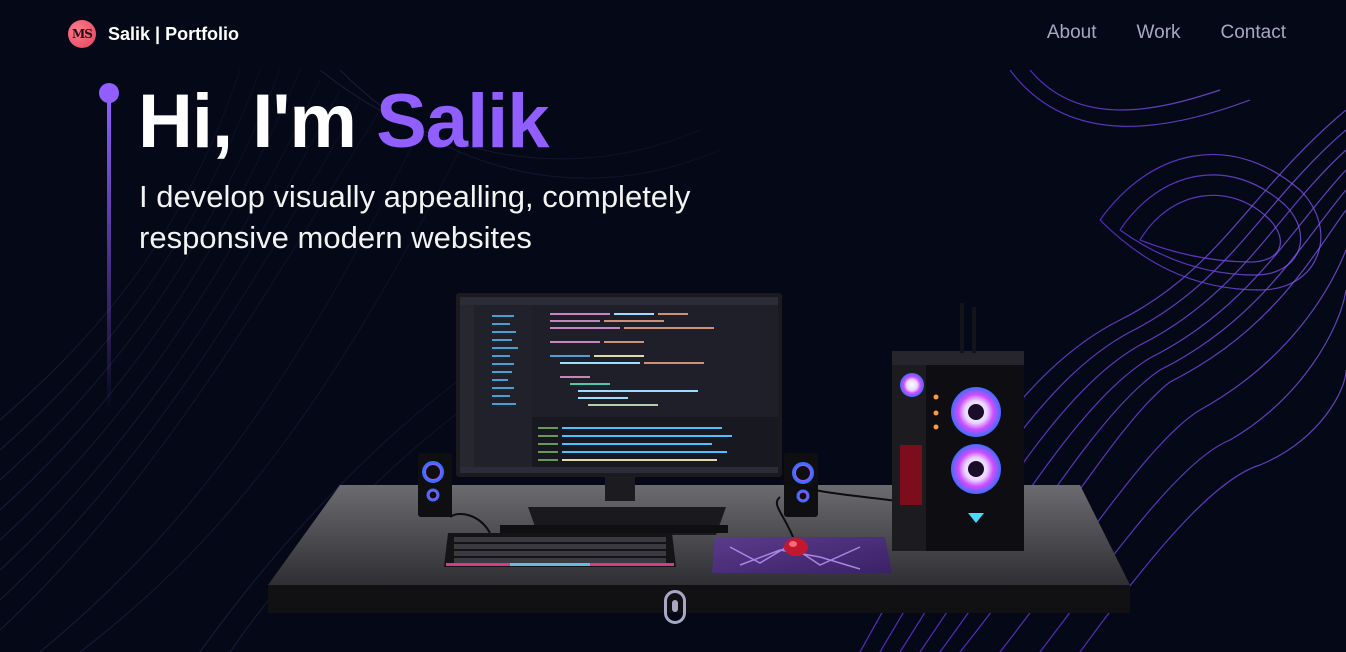  I want to click on nav-links: About Work Contact, so click(1166, 33).